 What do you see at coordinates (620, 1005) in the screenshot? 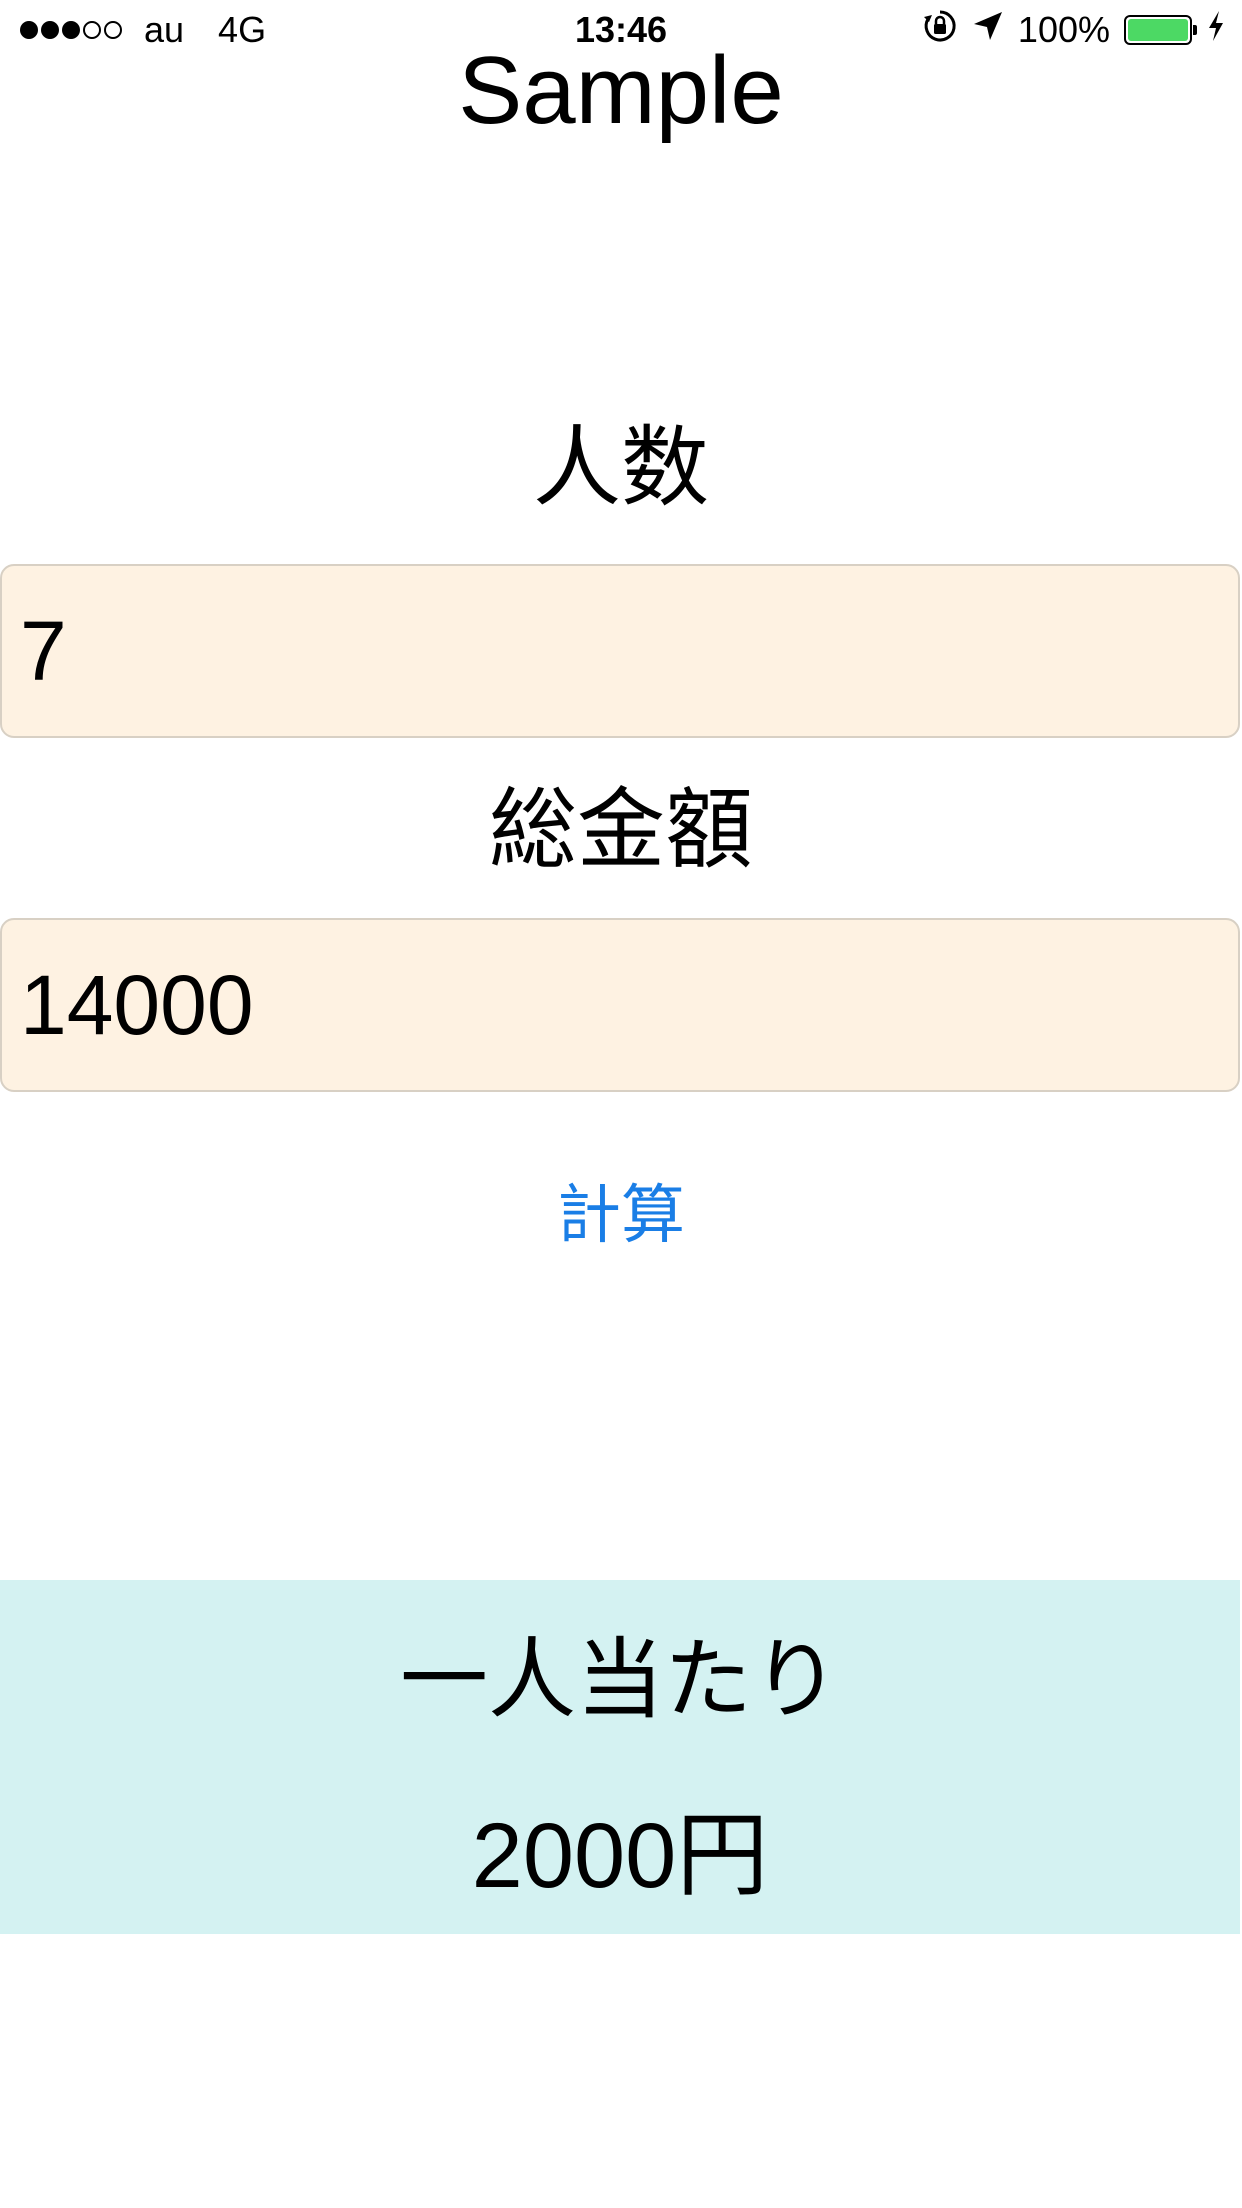
I see `total-amount-input` at bounding box center [620, 1005].